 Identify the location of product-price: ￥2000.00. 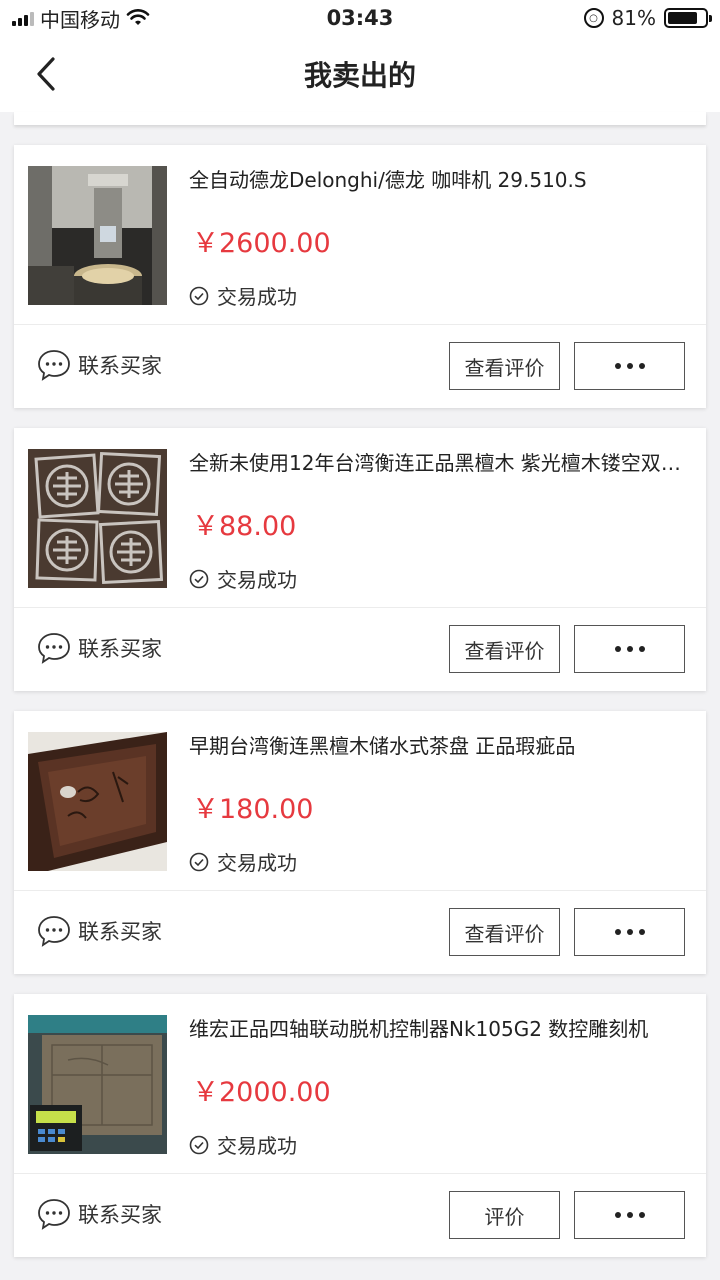
(261, 1092).